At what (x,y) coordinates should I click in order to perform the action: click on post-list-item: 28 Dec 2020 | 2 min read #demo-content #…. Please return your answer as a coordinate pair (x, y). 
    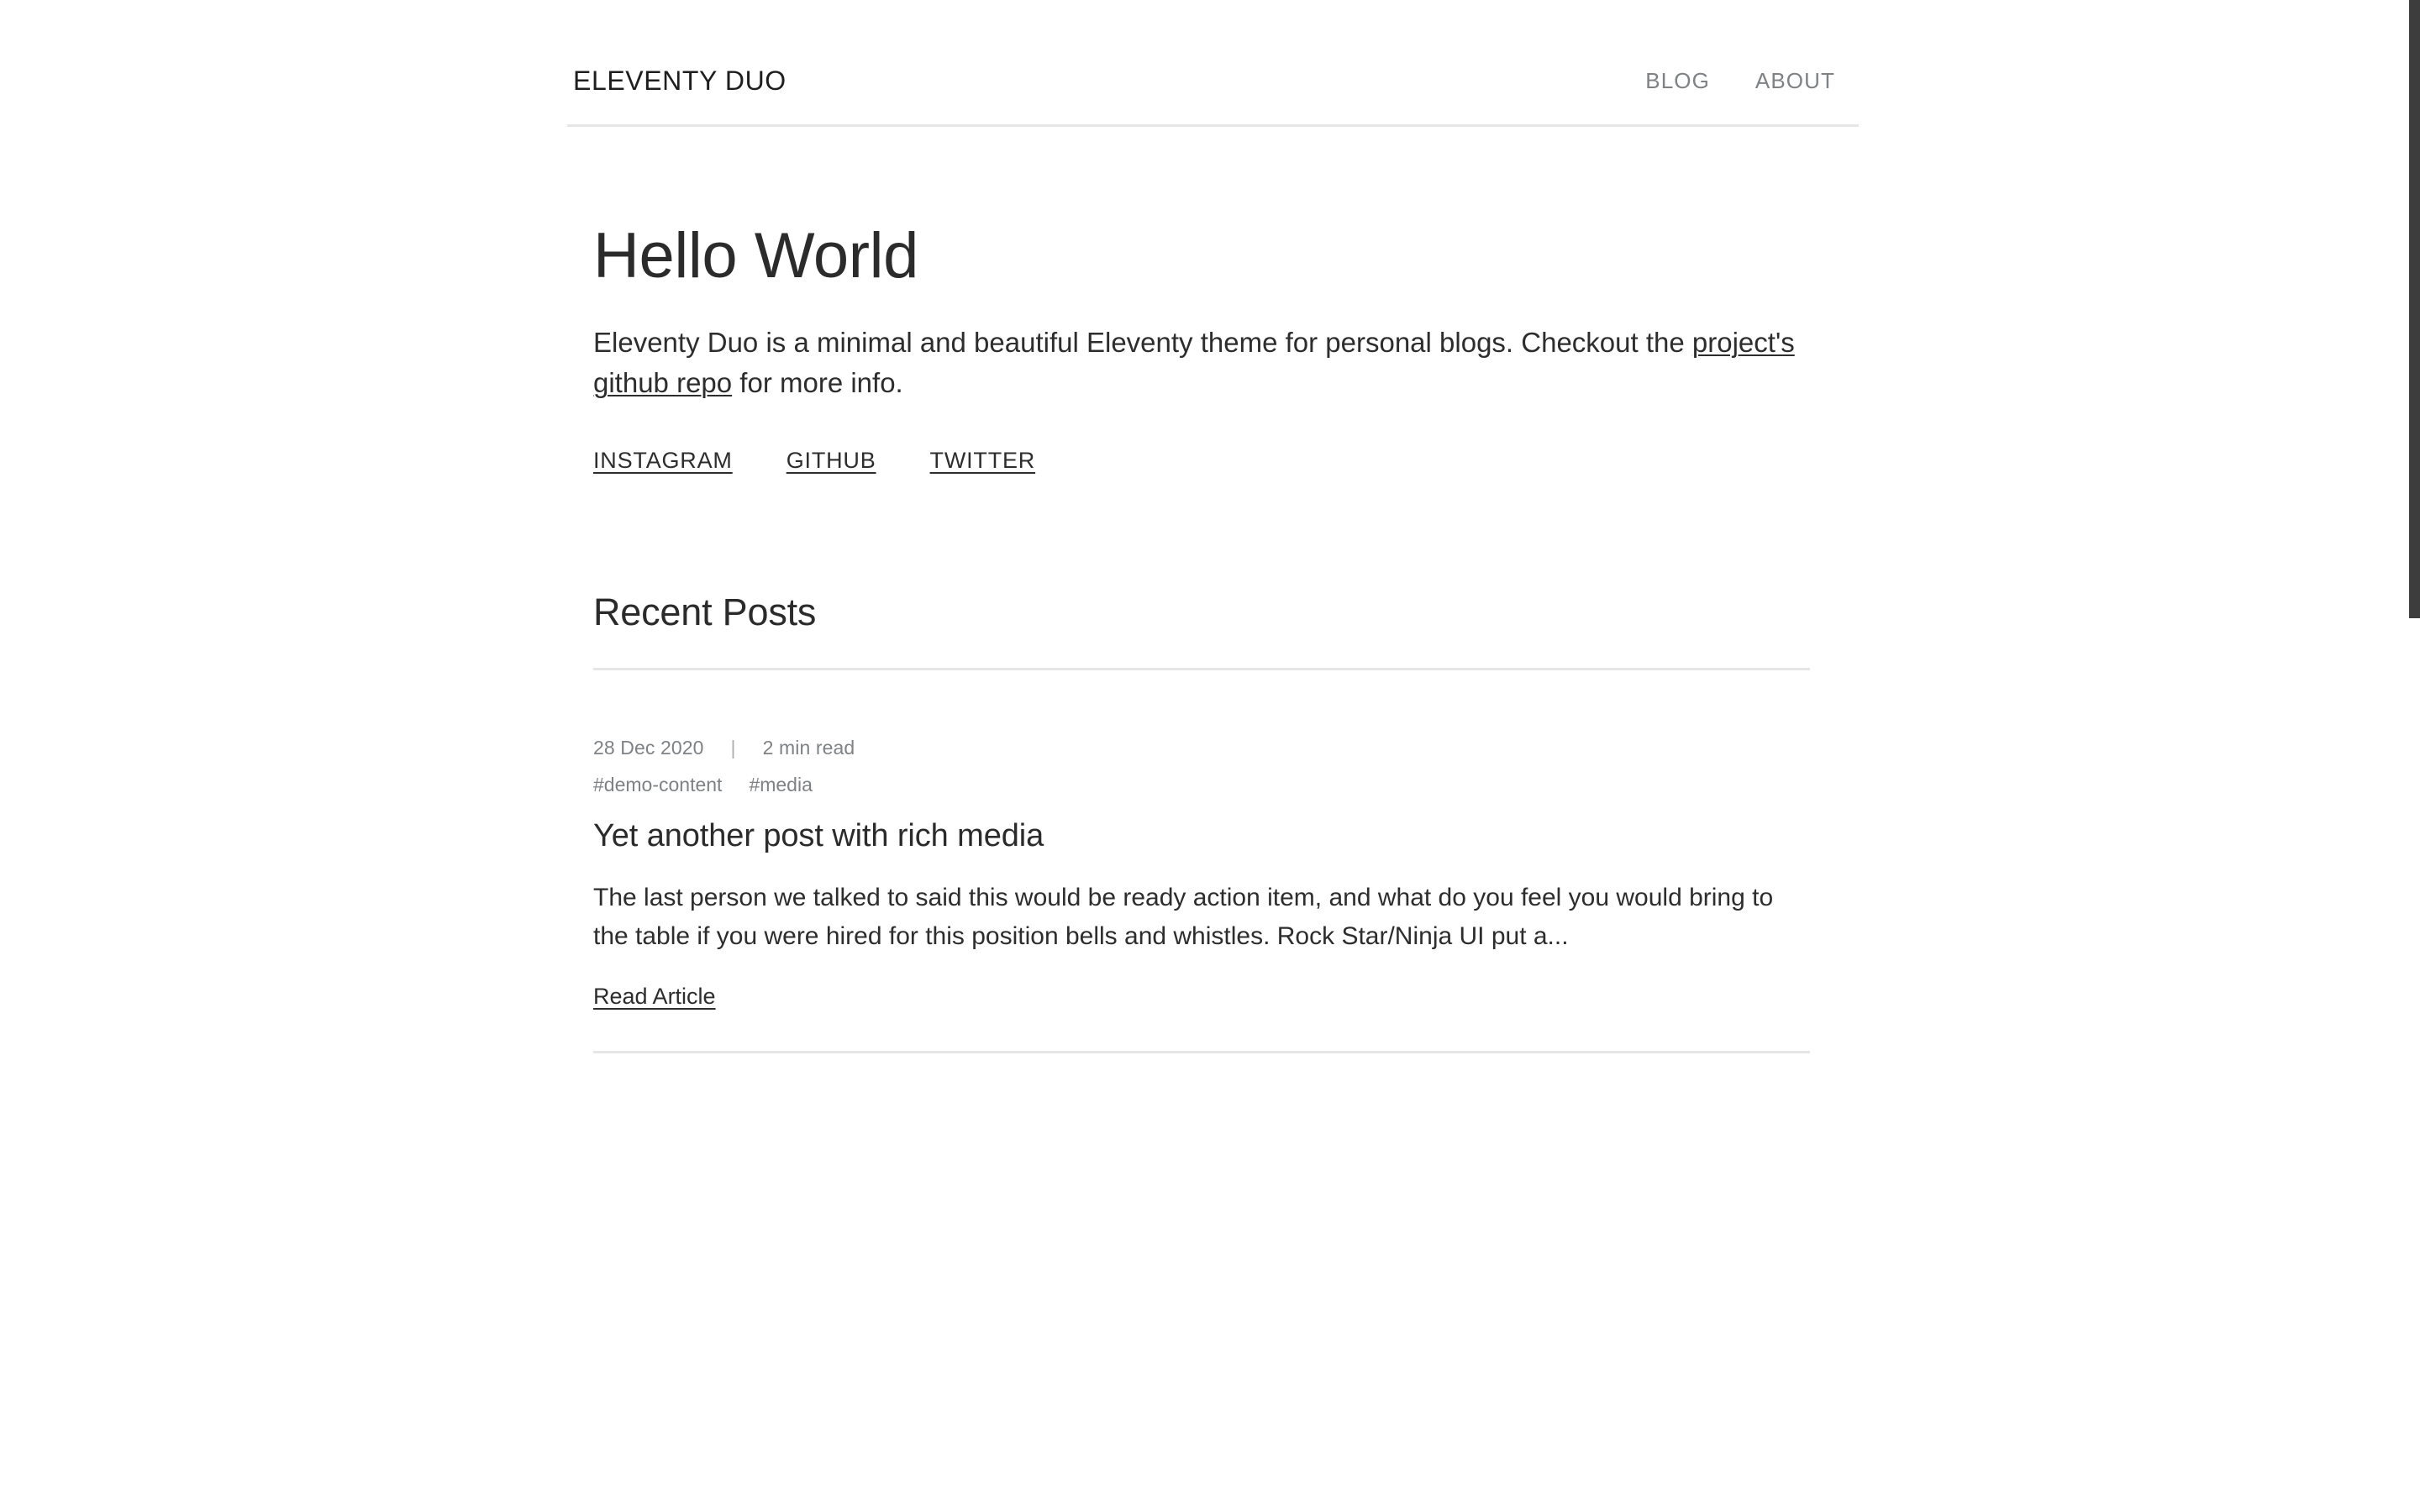
    Looking at the image, I should click on (1201, 861).